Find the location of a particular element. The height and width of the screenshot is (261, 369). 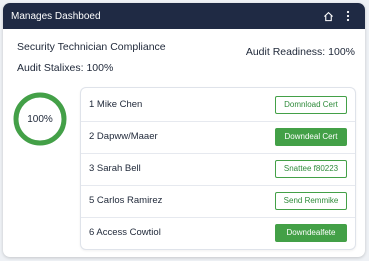

compliance-progress-ring: 100% is located at coordinates (40, 119).